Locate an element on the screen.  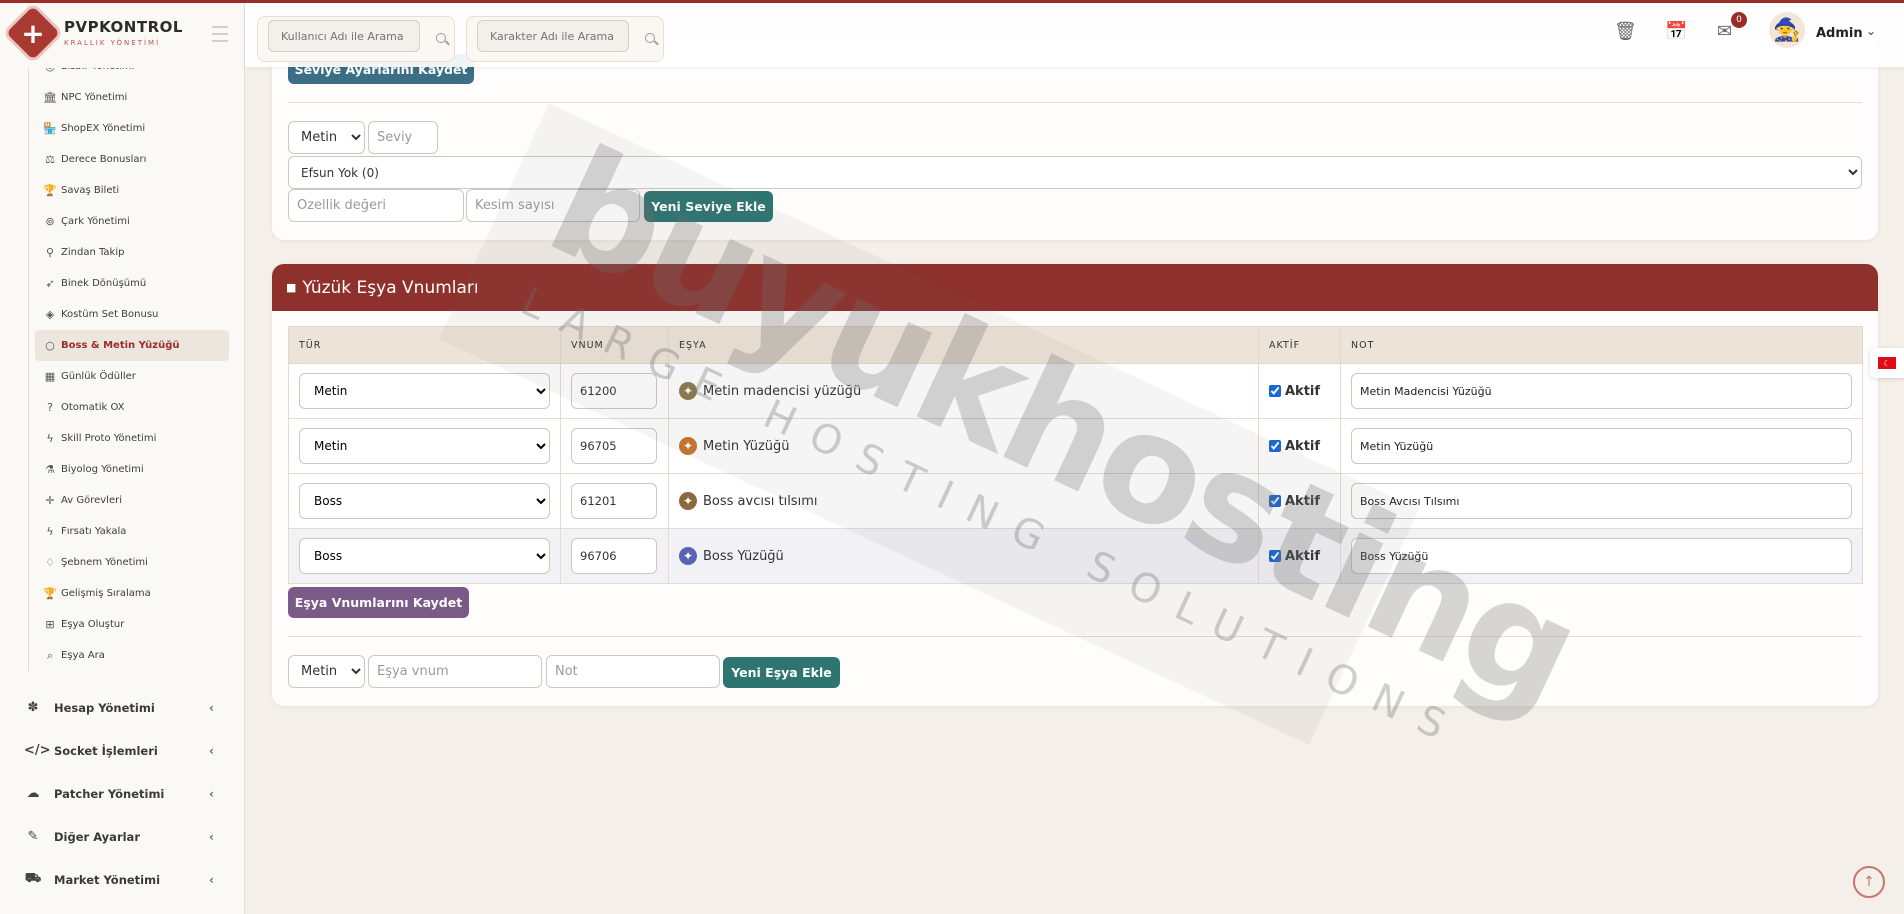
avatar: 🧙 is located at coordinates (1787, 30).